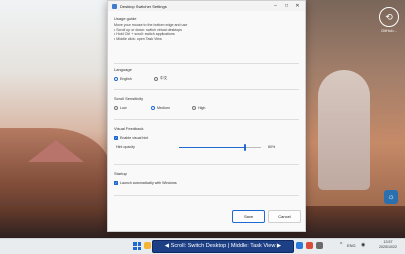 The image size is (405, 254). What do you see at coordinates (244, 147) in the screenshot?
I see `opacity-slider-thumb` at bounding box center [244, 147].